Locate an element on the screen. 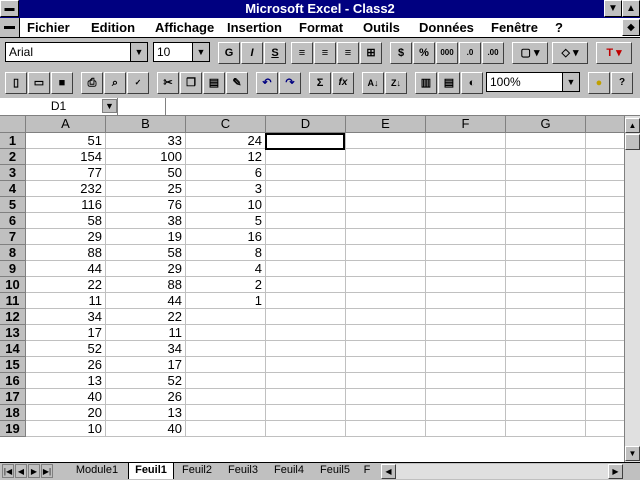  column-header-c: C is located at coordinates (226, 124).